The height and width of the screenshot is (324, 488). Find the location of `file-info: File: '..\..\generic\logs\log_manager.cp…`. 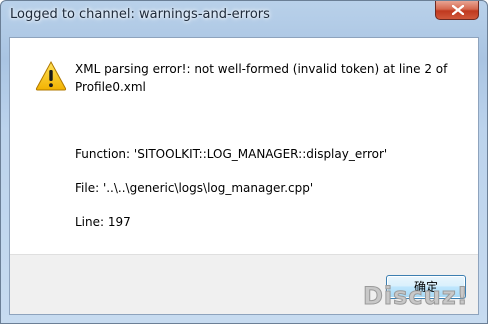

file-info: File: '..\..\generic\logs\log_manager.cp… is located at coordinates (194, 188).